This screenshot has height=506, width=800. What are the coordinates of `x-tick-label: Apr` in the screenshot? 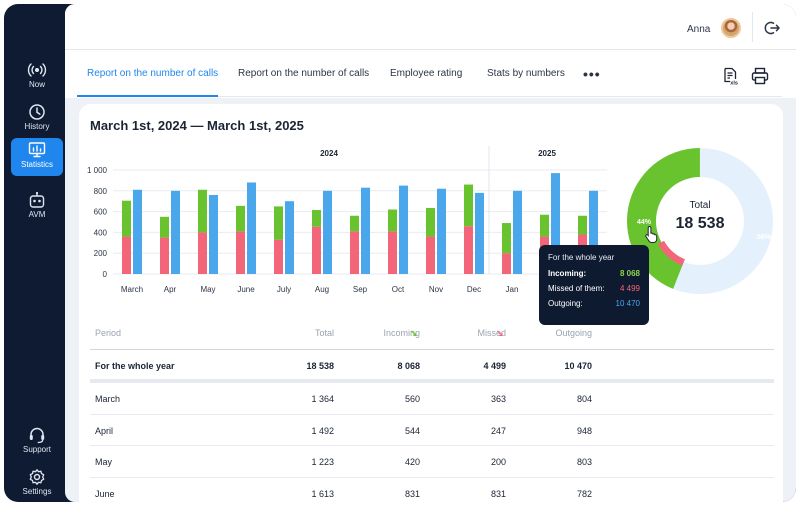 It's located at (170, 289).